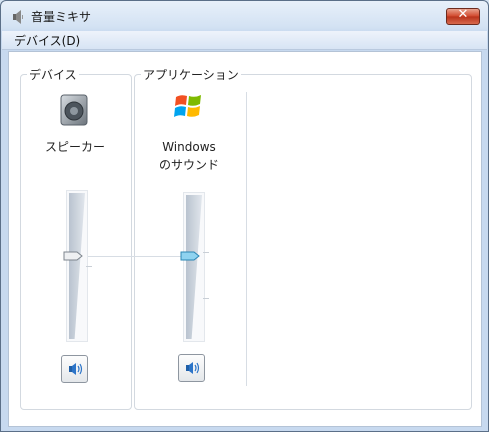 This screenshot has height=432, width=489. I want to click on applications-group-label: アプリケーション, so click(191, 74).